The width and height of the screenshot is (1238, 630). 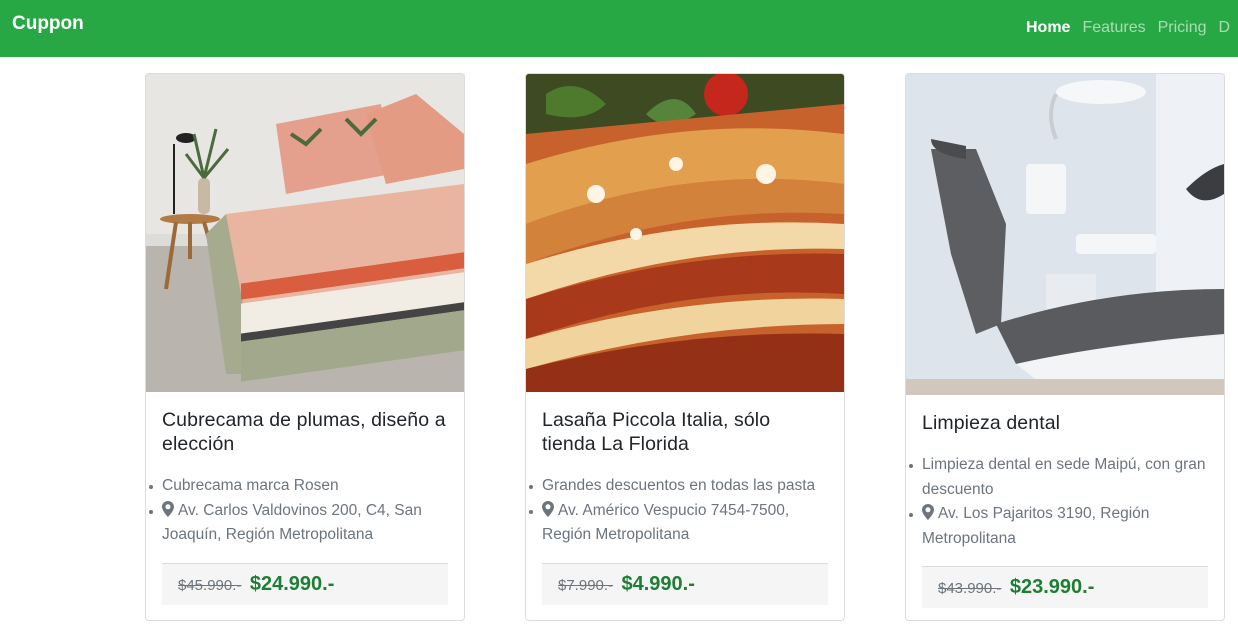 I want to click on price-bar: $43.990.- $23.990.-, so click(x=1065, y=587).